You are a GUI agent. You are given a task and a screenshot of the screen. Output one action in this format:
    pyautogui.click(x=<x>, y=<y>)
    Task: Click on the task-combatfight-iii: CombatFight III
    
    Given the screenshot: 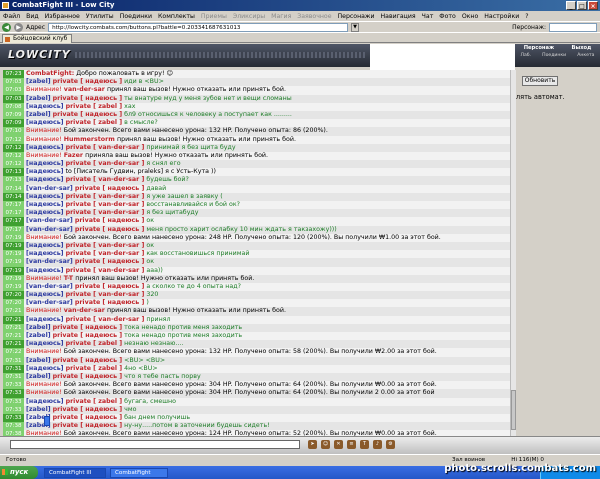 What is the action you would take?
    pyautogui.click(x=75, y=473)
    